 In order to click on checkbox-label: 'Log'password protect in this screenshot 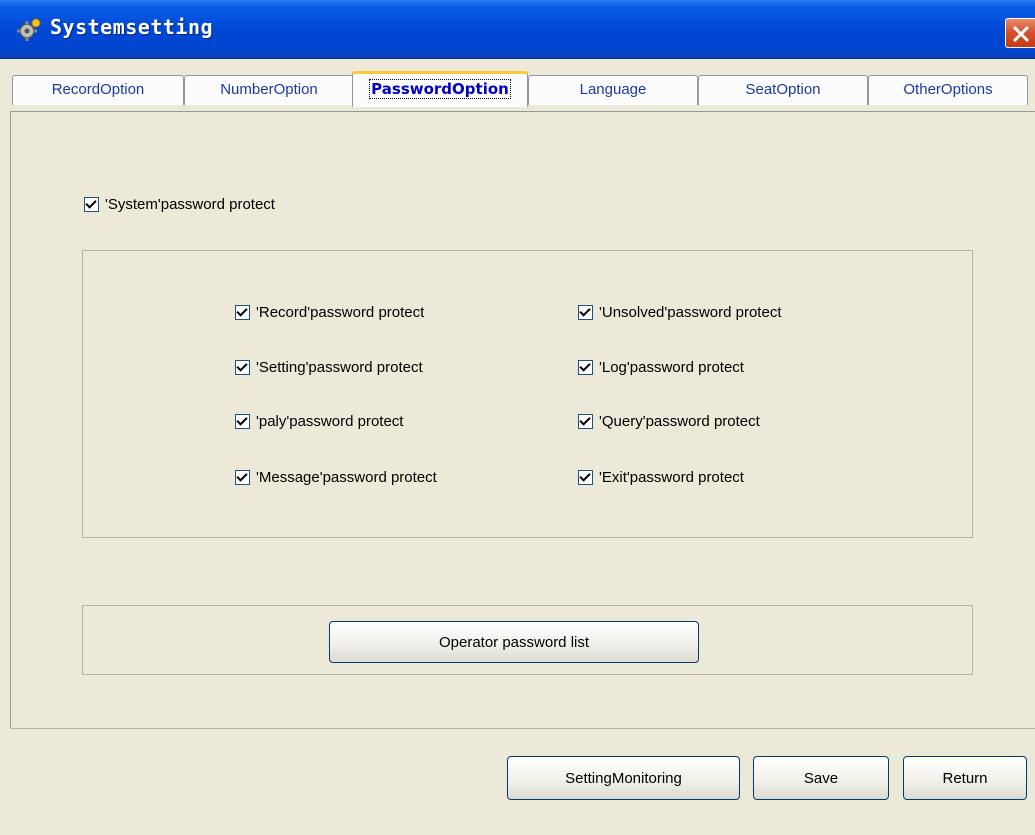, I will do `click(671, 367)`.